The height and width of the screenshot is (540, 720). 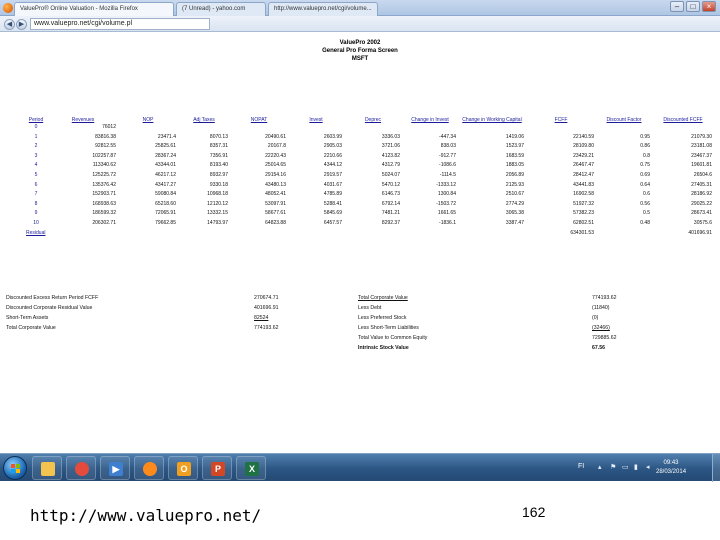 I want to click on footer-url: http://www.valuepro.net/, so click(x=146, y=515).